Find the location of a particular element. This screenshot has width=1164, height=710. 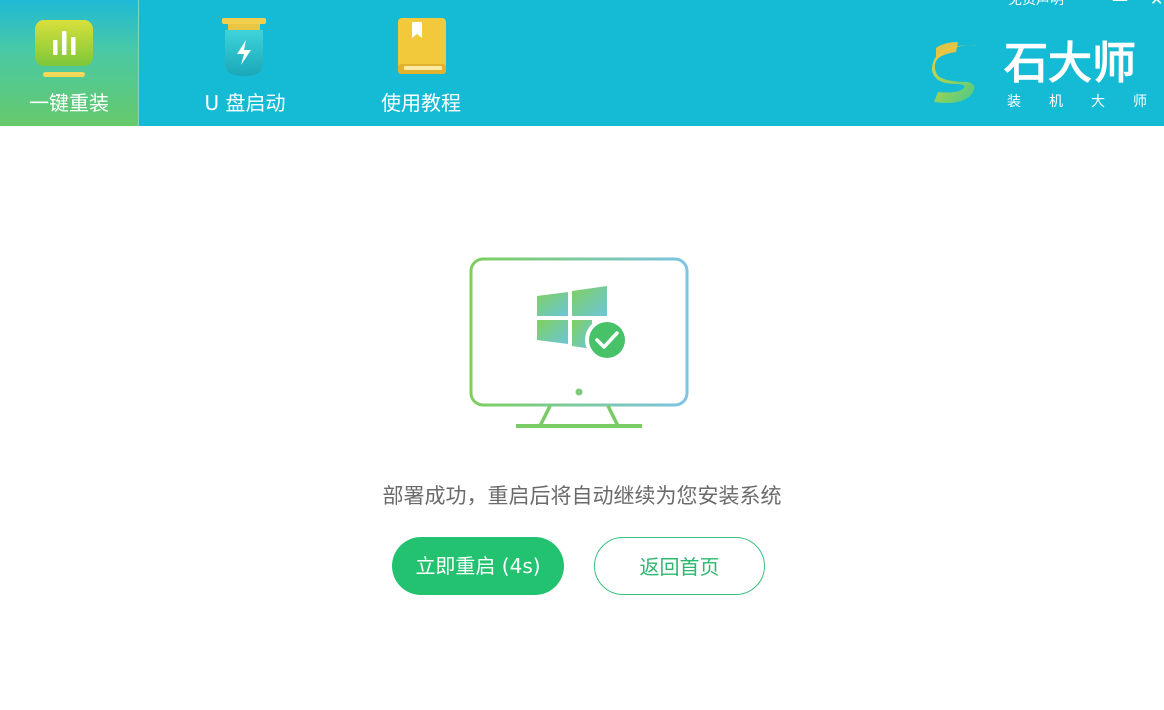

tab-one-click-reinstall: 一键重装 is located at coordinates (69, 63).